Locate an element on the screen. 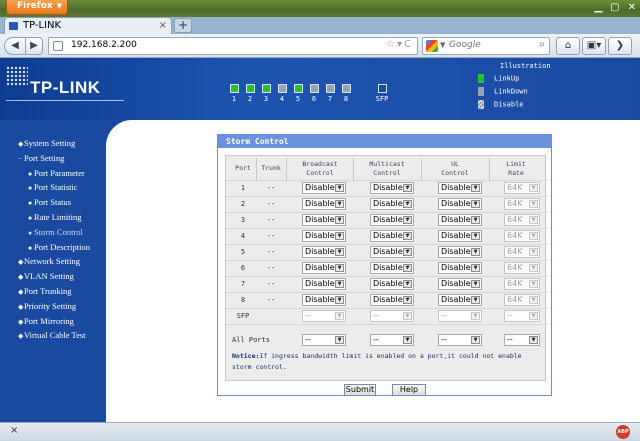  new-tab-button: + is located at coordinates (183, 25).